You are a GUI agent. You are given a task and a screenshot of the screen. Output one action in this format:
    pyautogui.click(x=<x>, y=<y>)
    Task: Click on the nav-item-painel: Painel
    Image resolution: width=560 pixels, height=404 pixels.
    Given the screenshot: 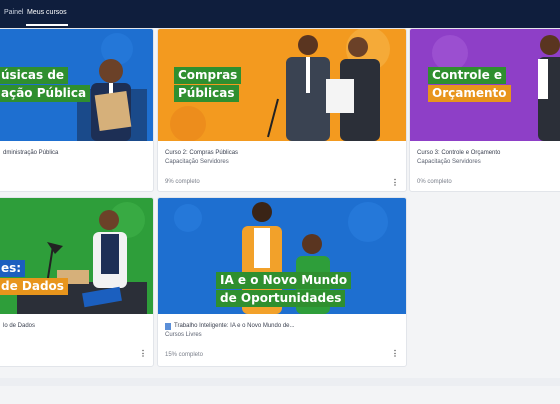 What is the action you would take?
    pyautogui.click(x=13, y=12)
    